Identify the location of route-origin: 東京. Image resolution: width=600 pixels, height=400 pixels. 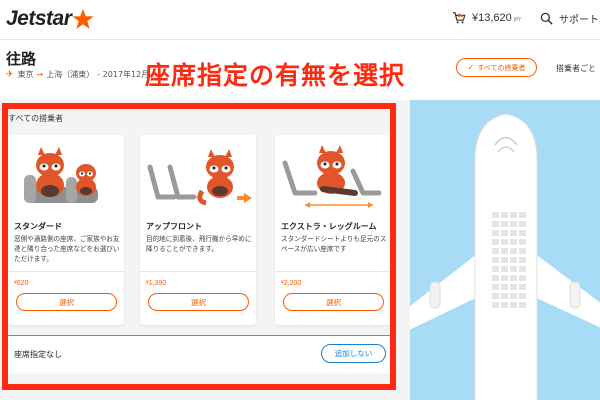
(25, 74).